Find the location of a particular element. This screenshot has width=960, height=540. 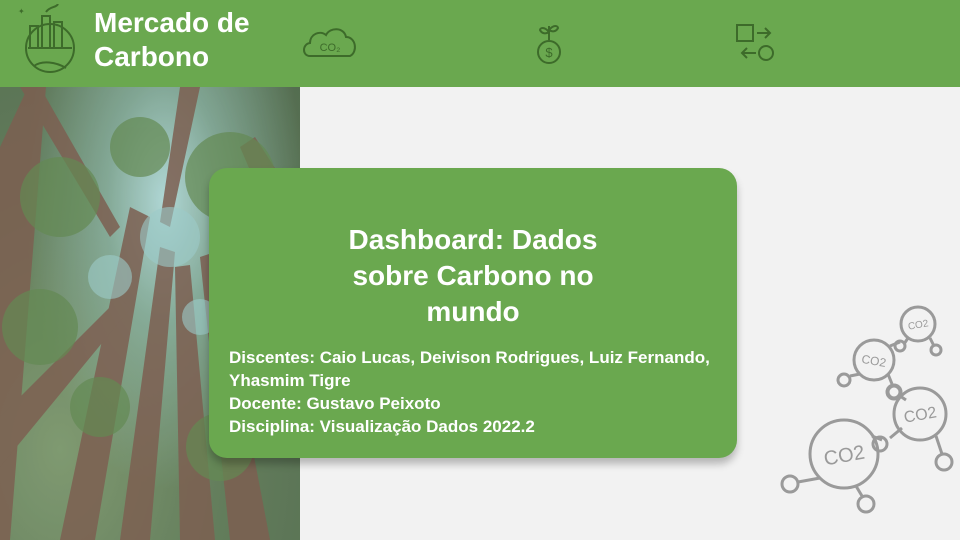

co2-molecules-decoration: CO2 CO2 CO2 CO2 is located at coordinates (867, 409).